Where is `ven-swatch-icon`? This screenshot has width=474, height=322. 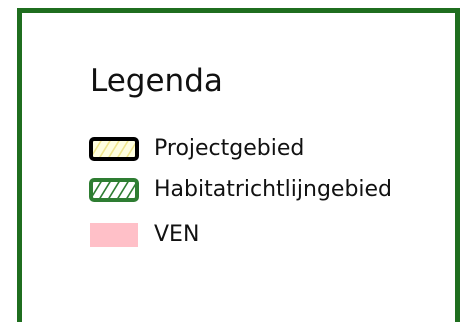 ven-swatch-icon is located at coordinates (114, 235).